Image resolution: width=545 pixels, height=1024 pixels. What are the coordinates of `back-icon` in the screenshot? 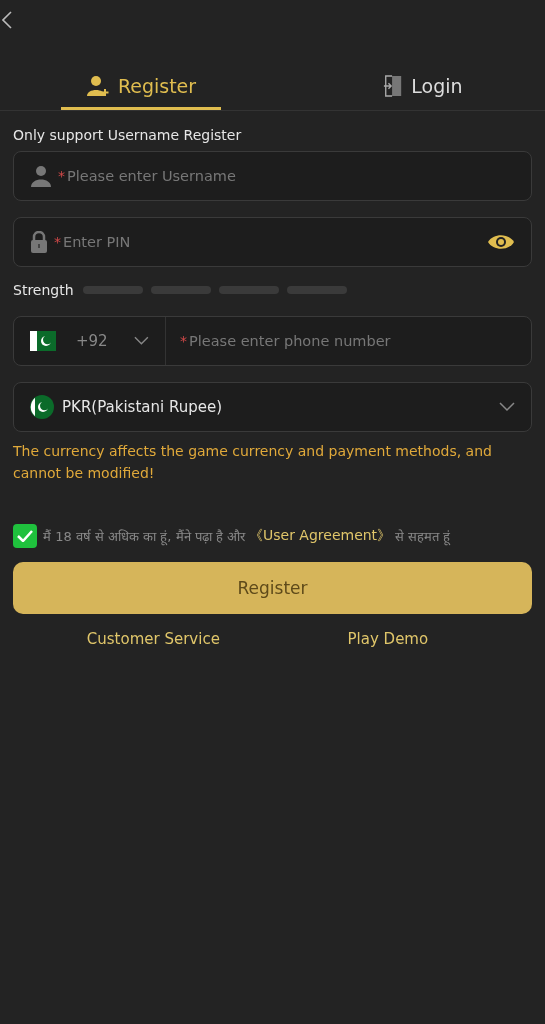 It's located at (7, 20).